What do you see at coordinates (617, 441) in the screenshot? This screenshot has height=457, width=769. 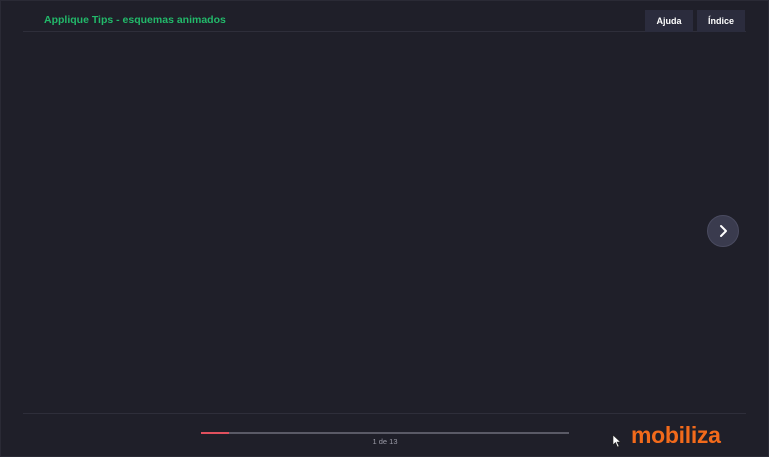 I see `mouse-cursor-icon` at bounding box center [617, 441].